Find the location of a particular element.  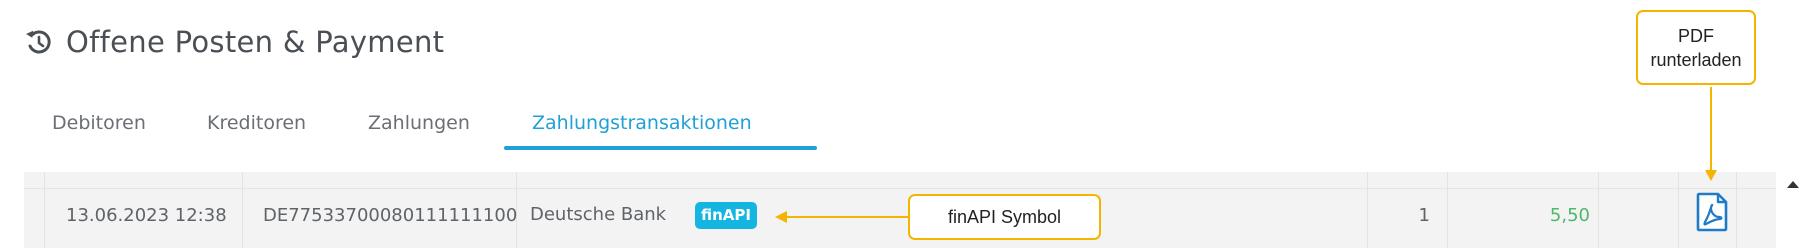

page-header: Offene Posten & Payment is located at coordinates (234, 42).